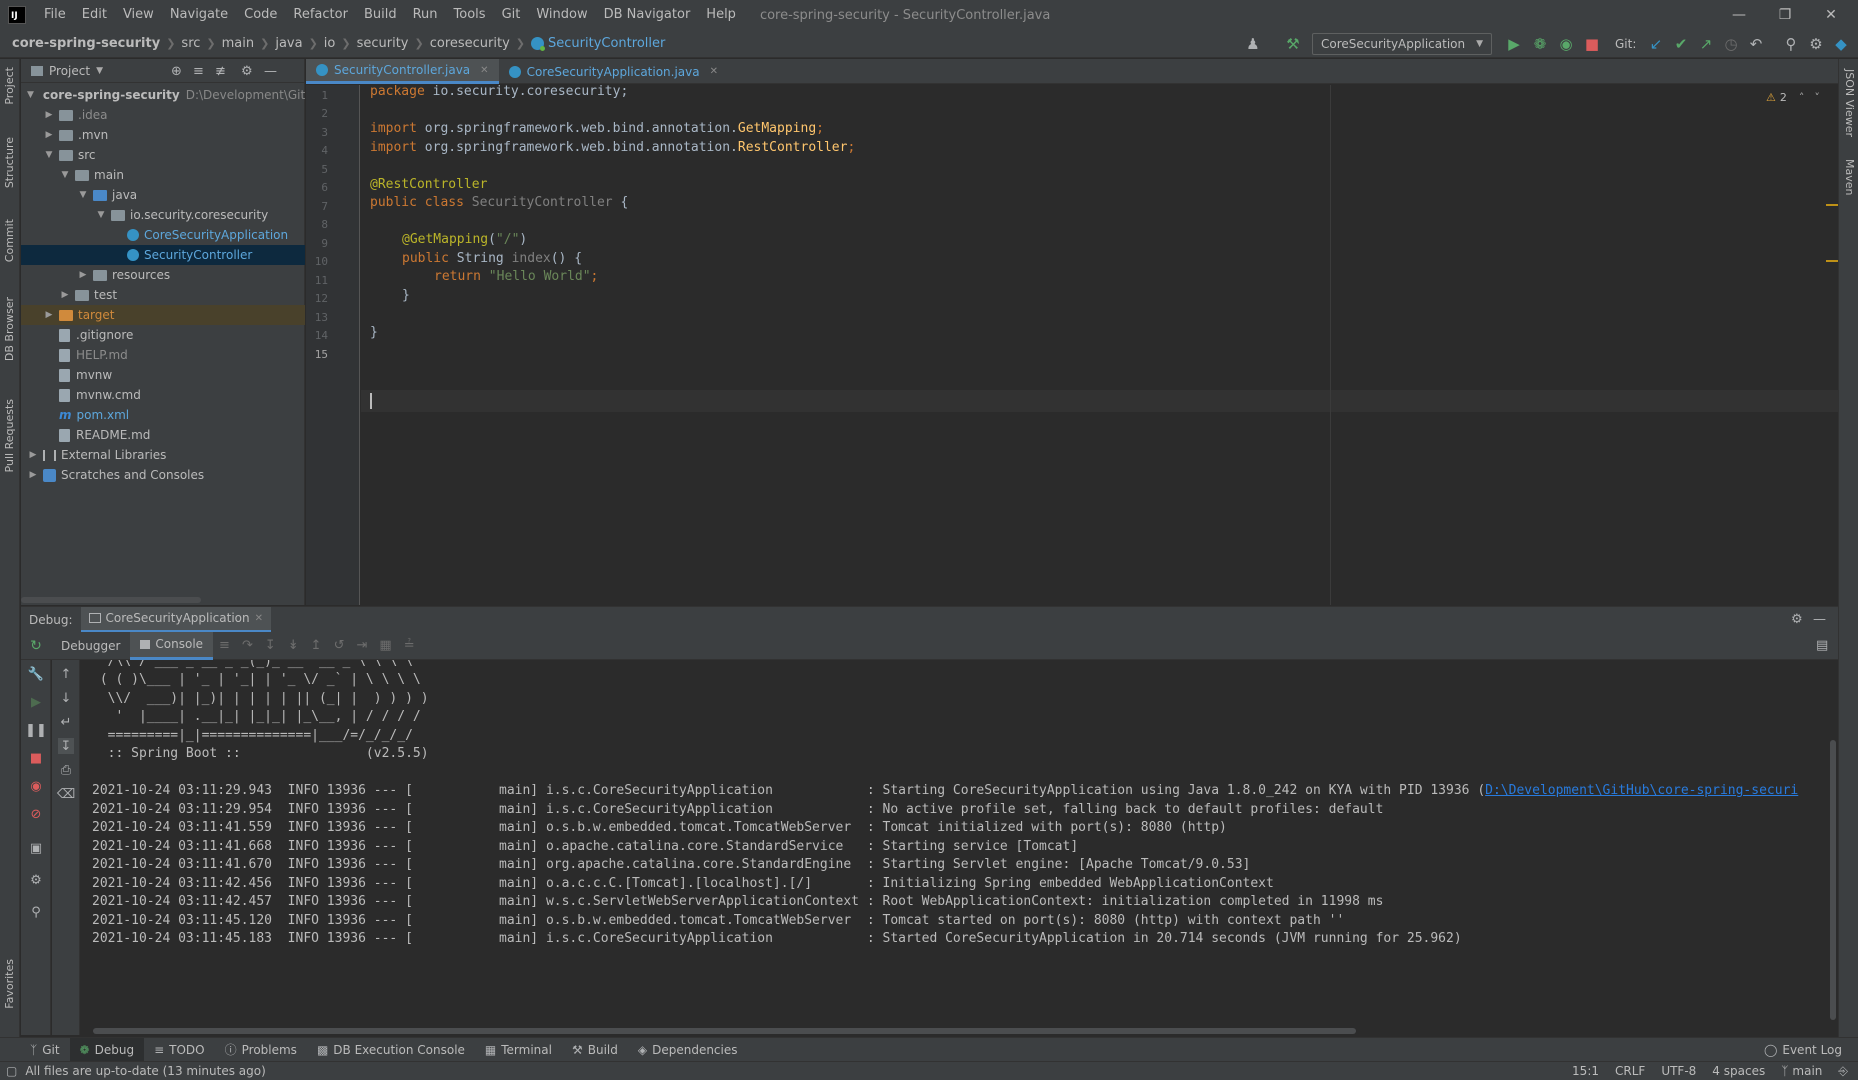 This screenshot has width=1858, height=1080. Describe the element at coordinates (247, 645) in the screenshot. I see `step-over-icon: ↷` at that location.